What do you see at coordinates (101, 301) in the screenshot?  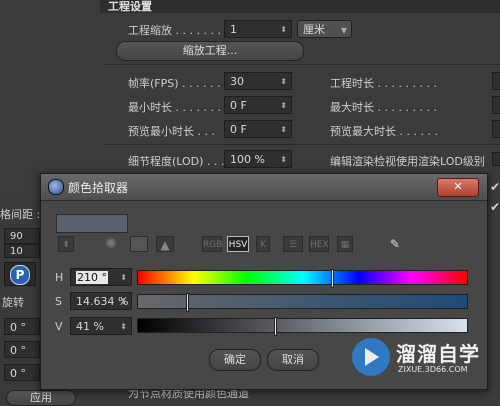 I see `s-input: 14.634 % ⬍` at bounding box center [101, 301].